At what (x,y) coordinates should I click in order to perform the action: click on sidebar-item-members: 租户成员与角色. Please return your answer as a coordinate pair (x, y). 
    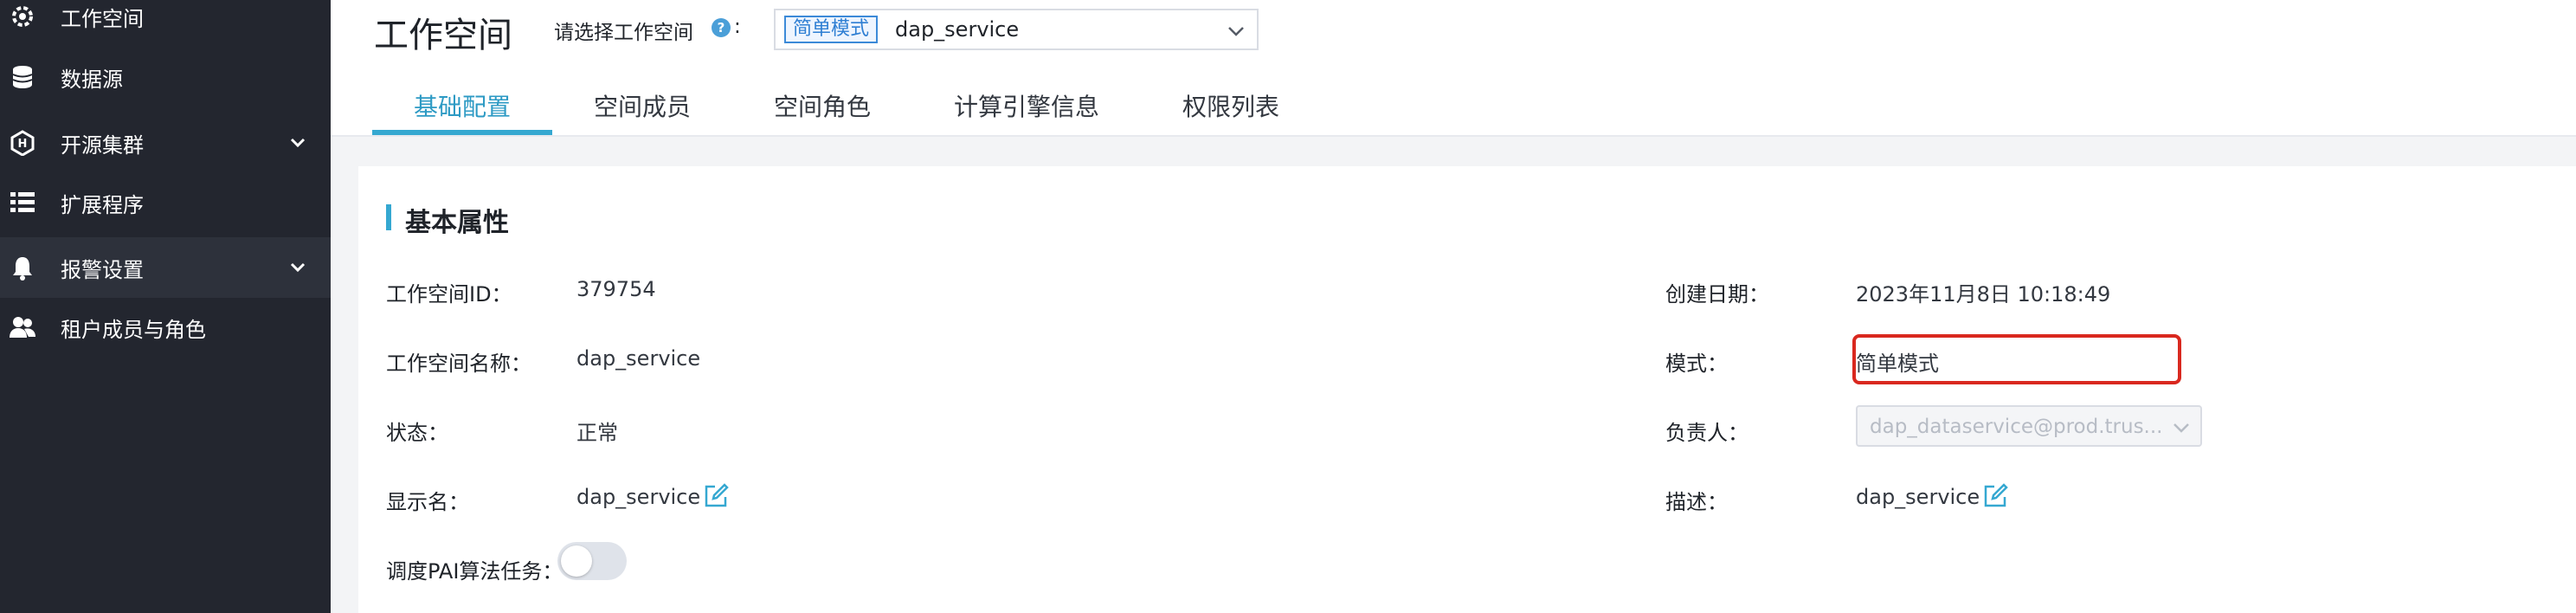
    Looking at the image, I should click on (165, 327).